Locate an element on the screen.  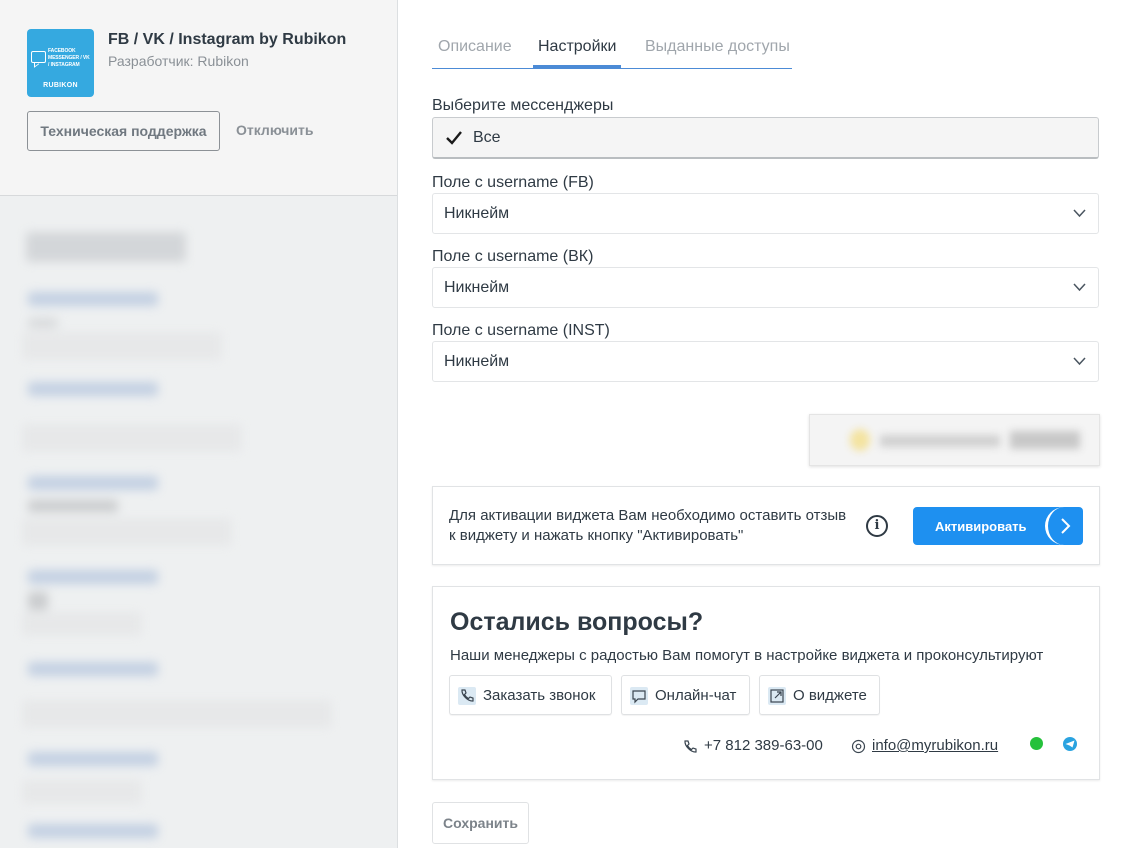
online-chat-button: Онлайн-чат is located at coordinates (685, 695).